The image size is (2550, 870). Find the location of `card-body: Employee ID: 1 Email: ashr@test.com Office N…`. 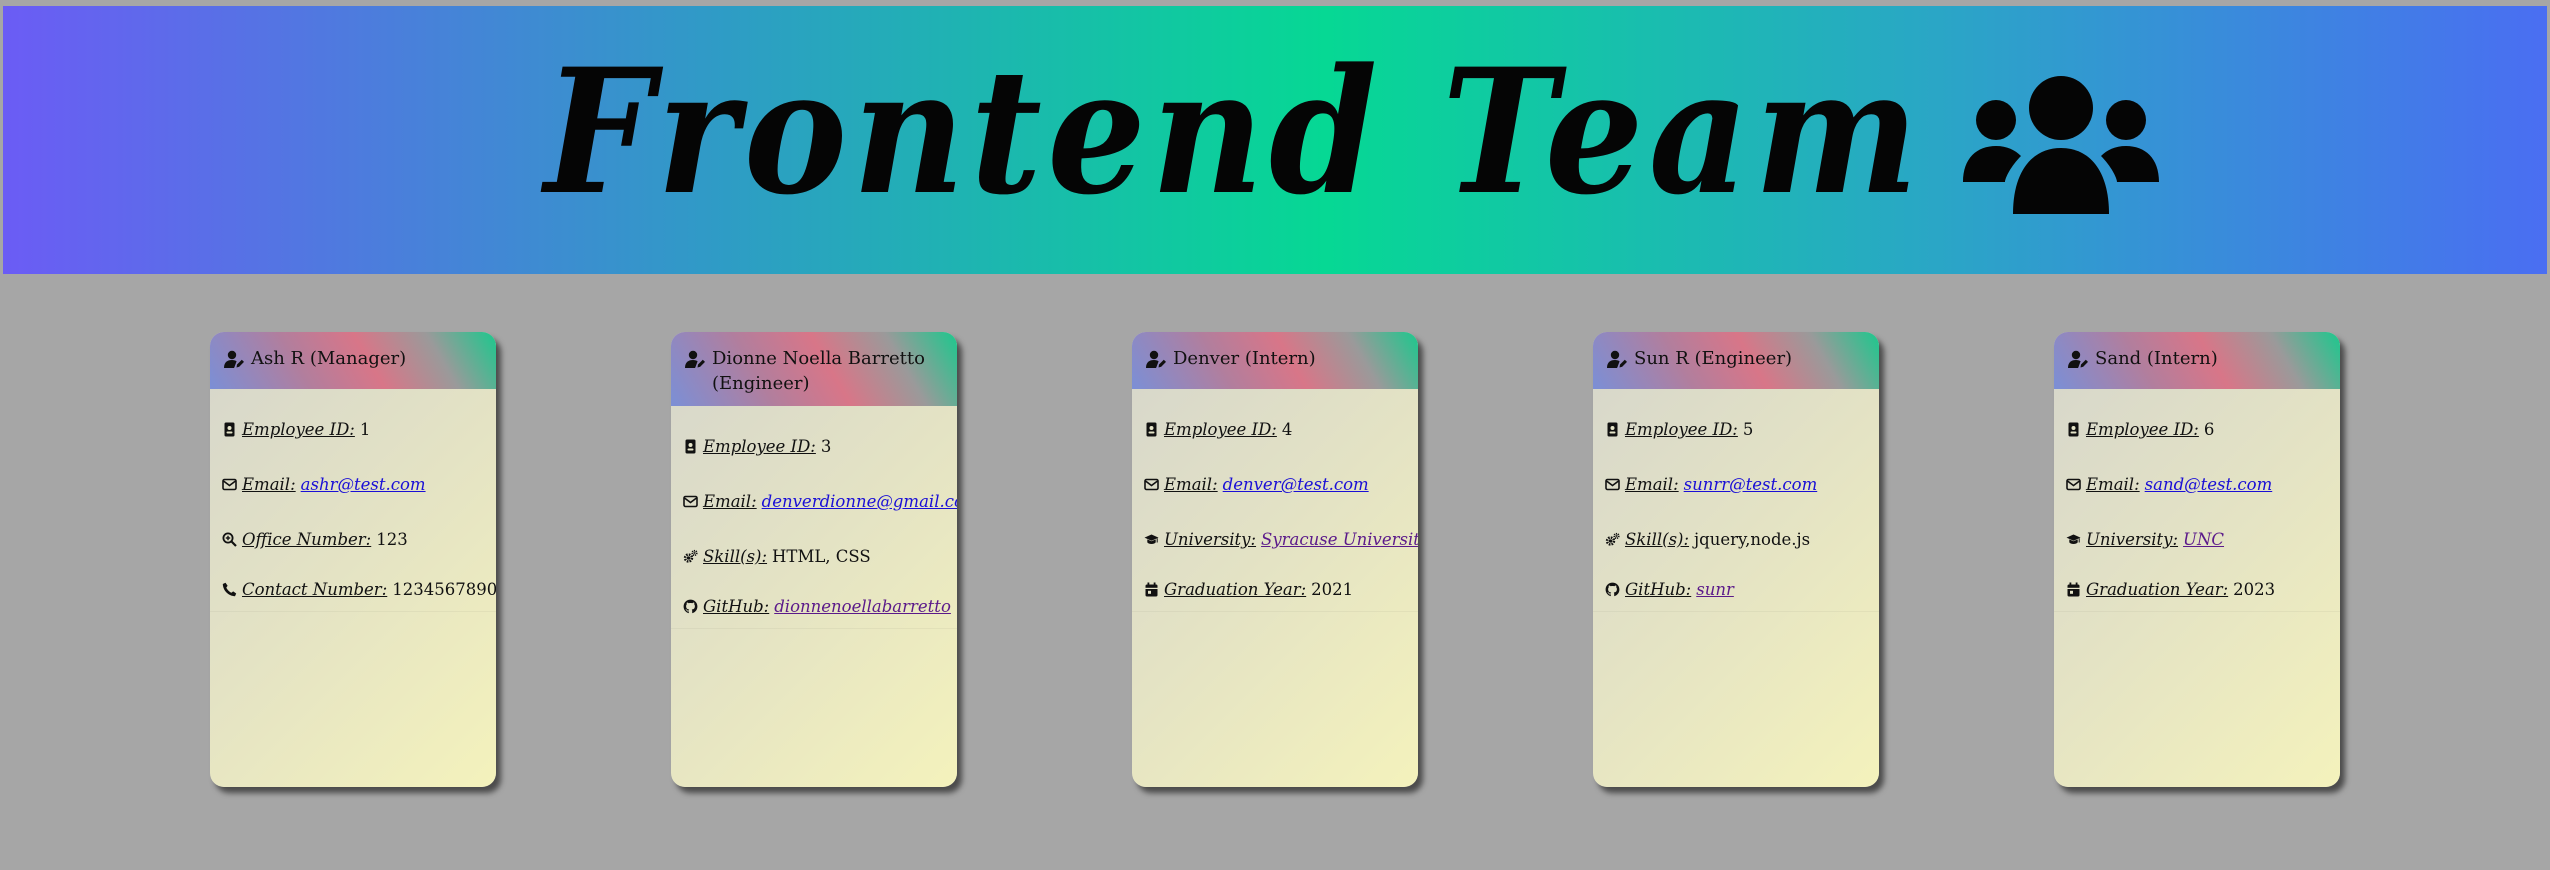

card-body: Employee ID: 1 Email: ashr@test.com Office N… is located at coordinates (353, 500).